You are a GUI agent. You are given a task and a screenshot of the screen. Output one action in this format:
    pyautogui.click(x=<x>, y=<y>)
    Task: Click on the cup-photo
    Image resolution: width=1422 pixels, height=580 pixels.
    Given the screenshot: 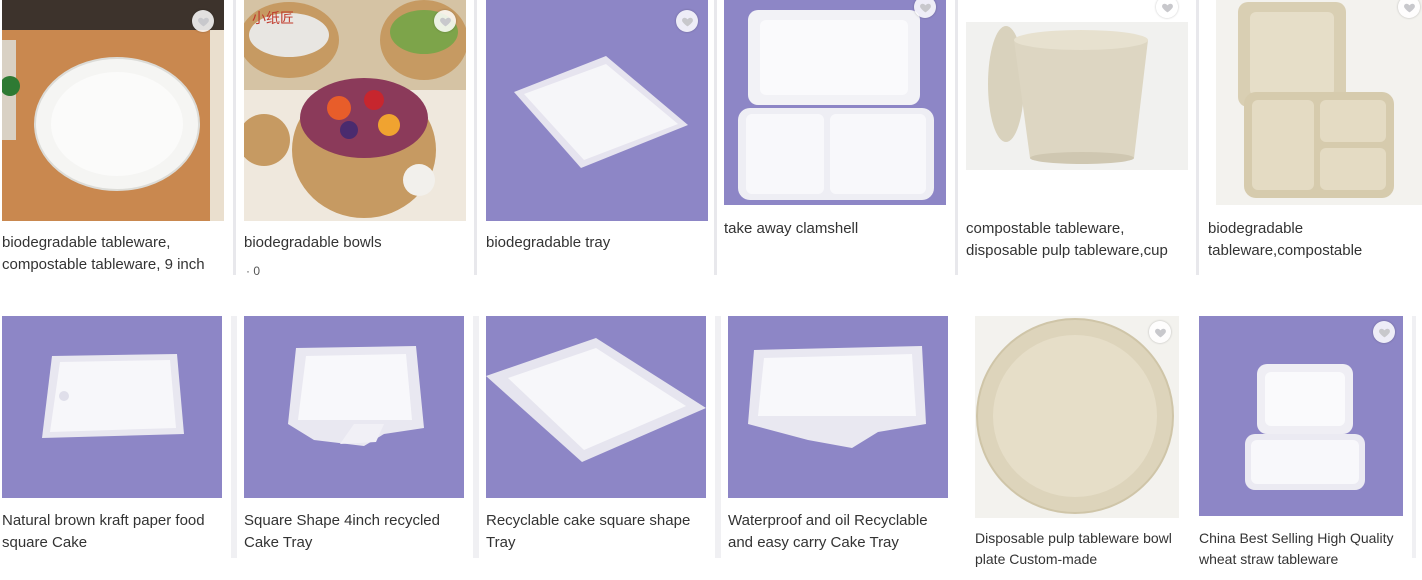 What is the action you would take?
    pyautogui.click(x=1077, y=96)
    